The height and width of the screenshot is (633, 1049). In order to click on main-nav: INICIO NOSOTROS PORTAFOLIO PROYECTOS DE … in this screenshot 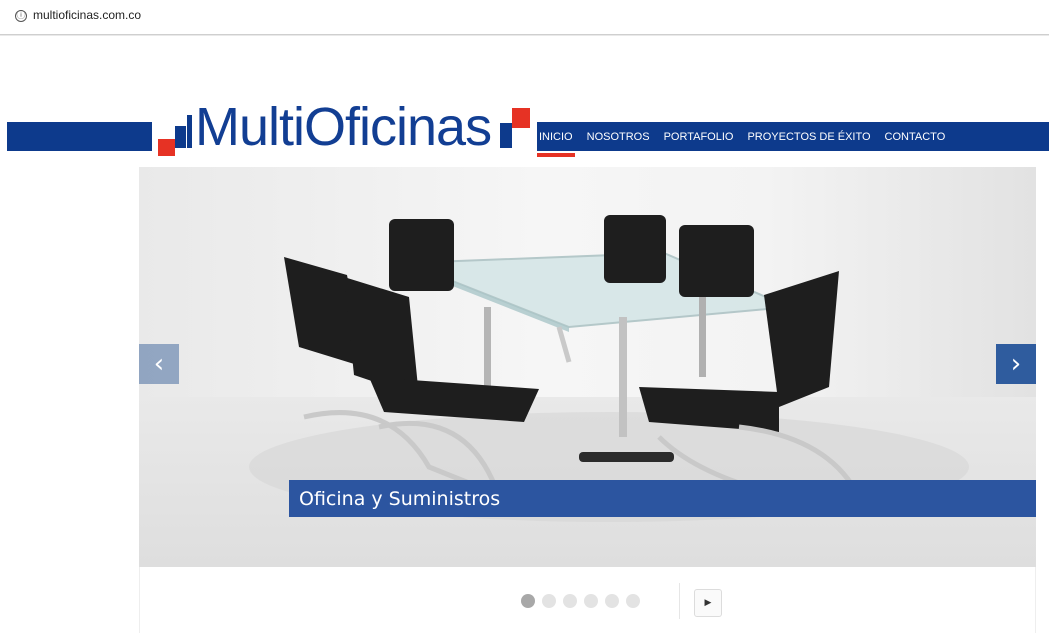, I will do `click(747, 139)`.